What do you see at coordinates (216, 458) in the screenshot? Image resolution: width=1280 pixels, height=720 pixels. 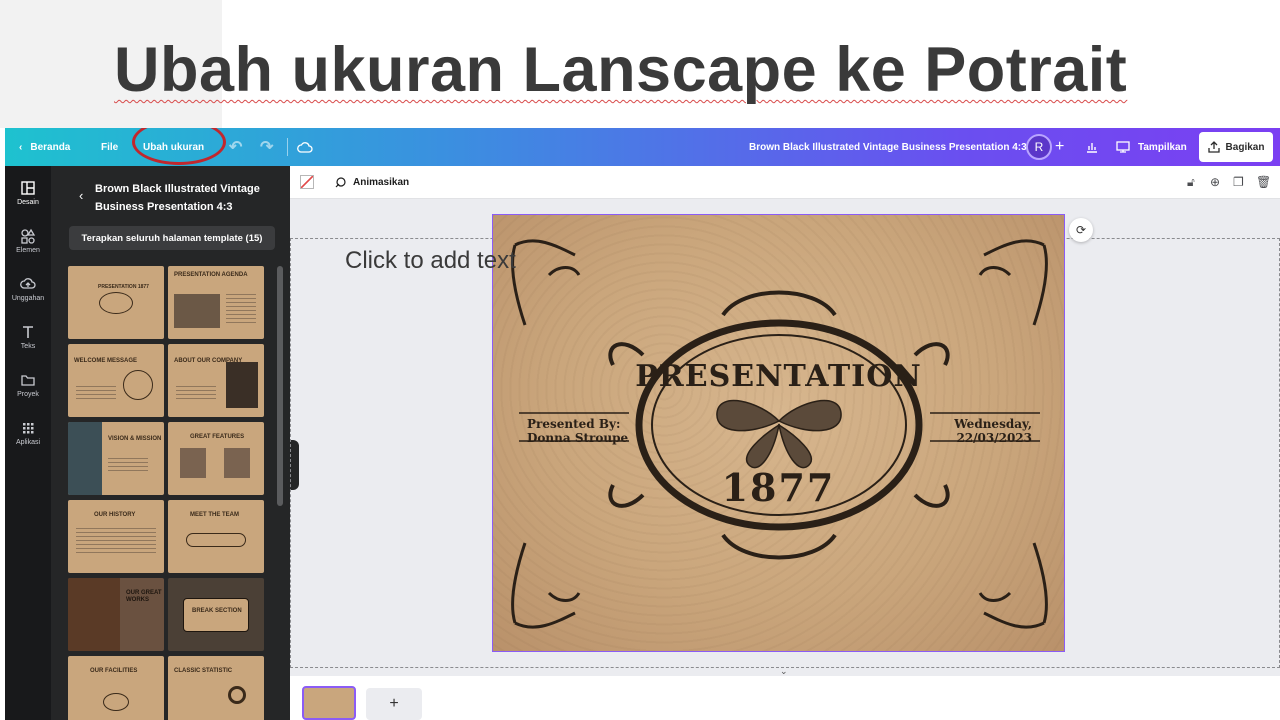 I see `template-thumb: Great Features` at bounding box center [216, 458].